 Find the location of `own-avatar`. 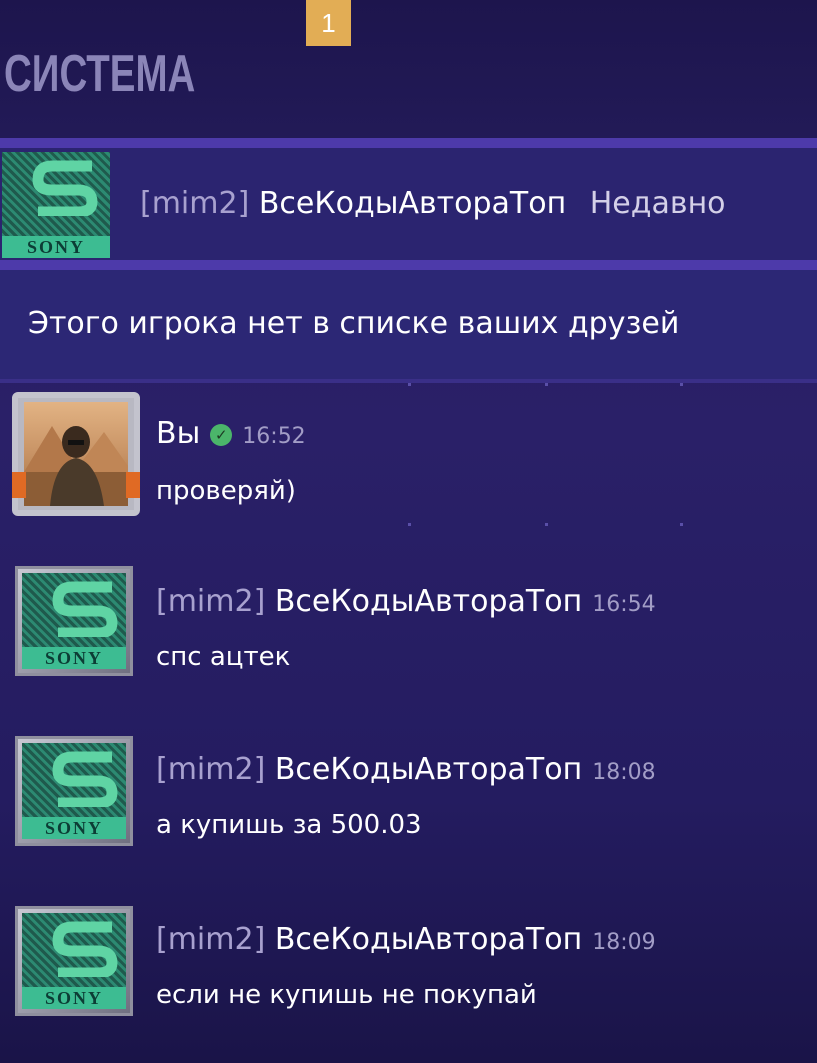

own-avatar is located at coordinates (76, 454).